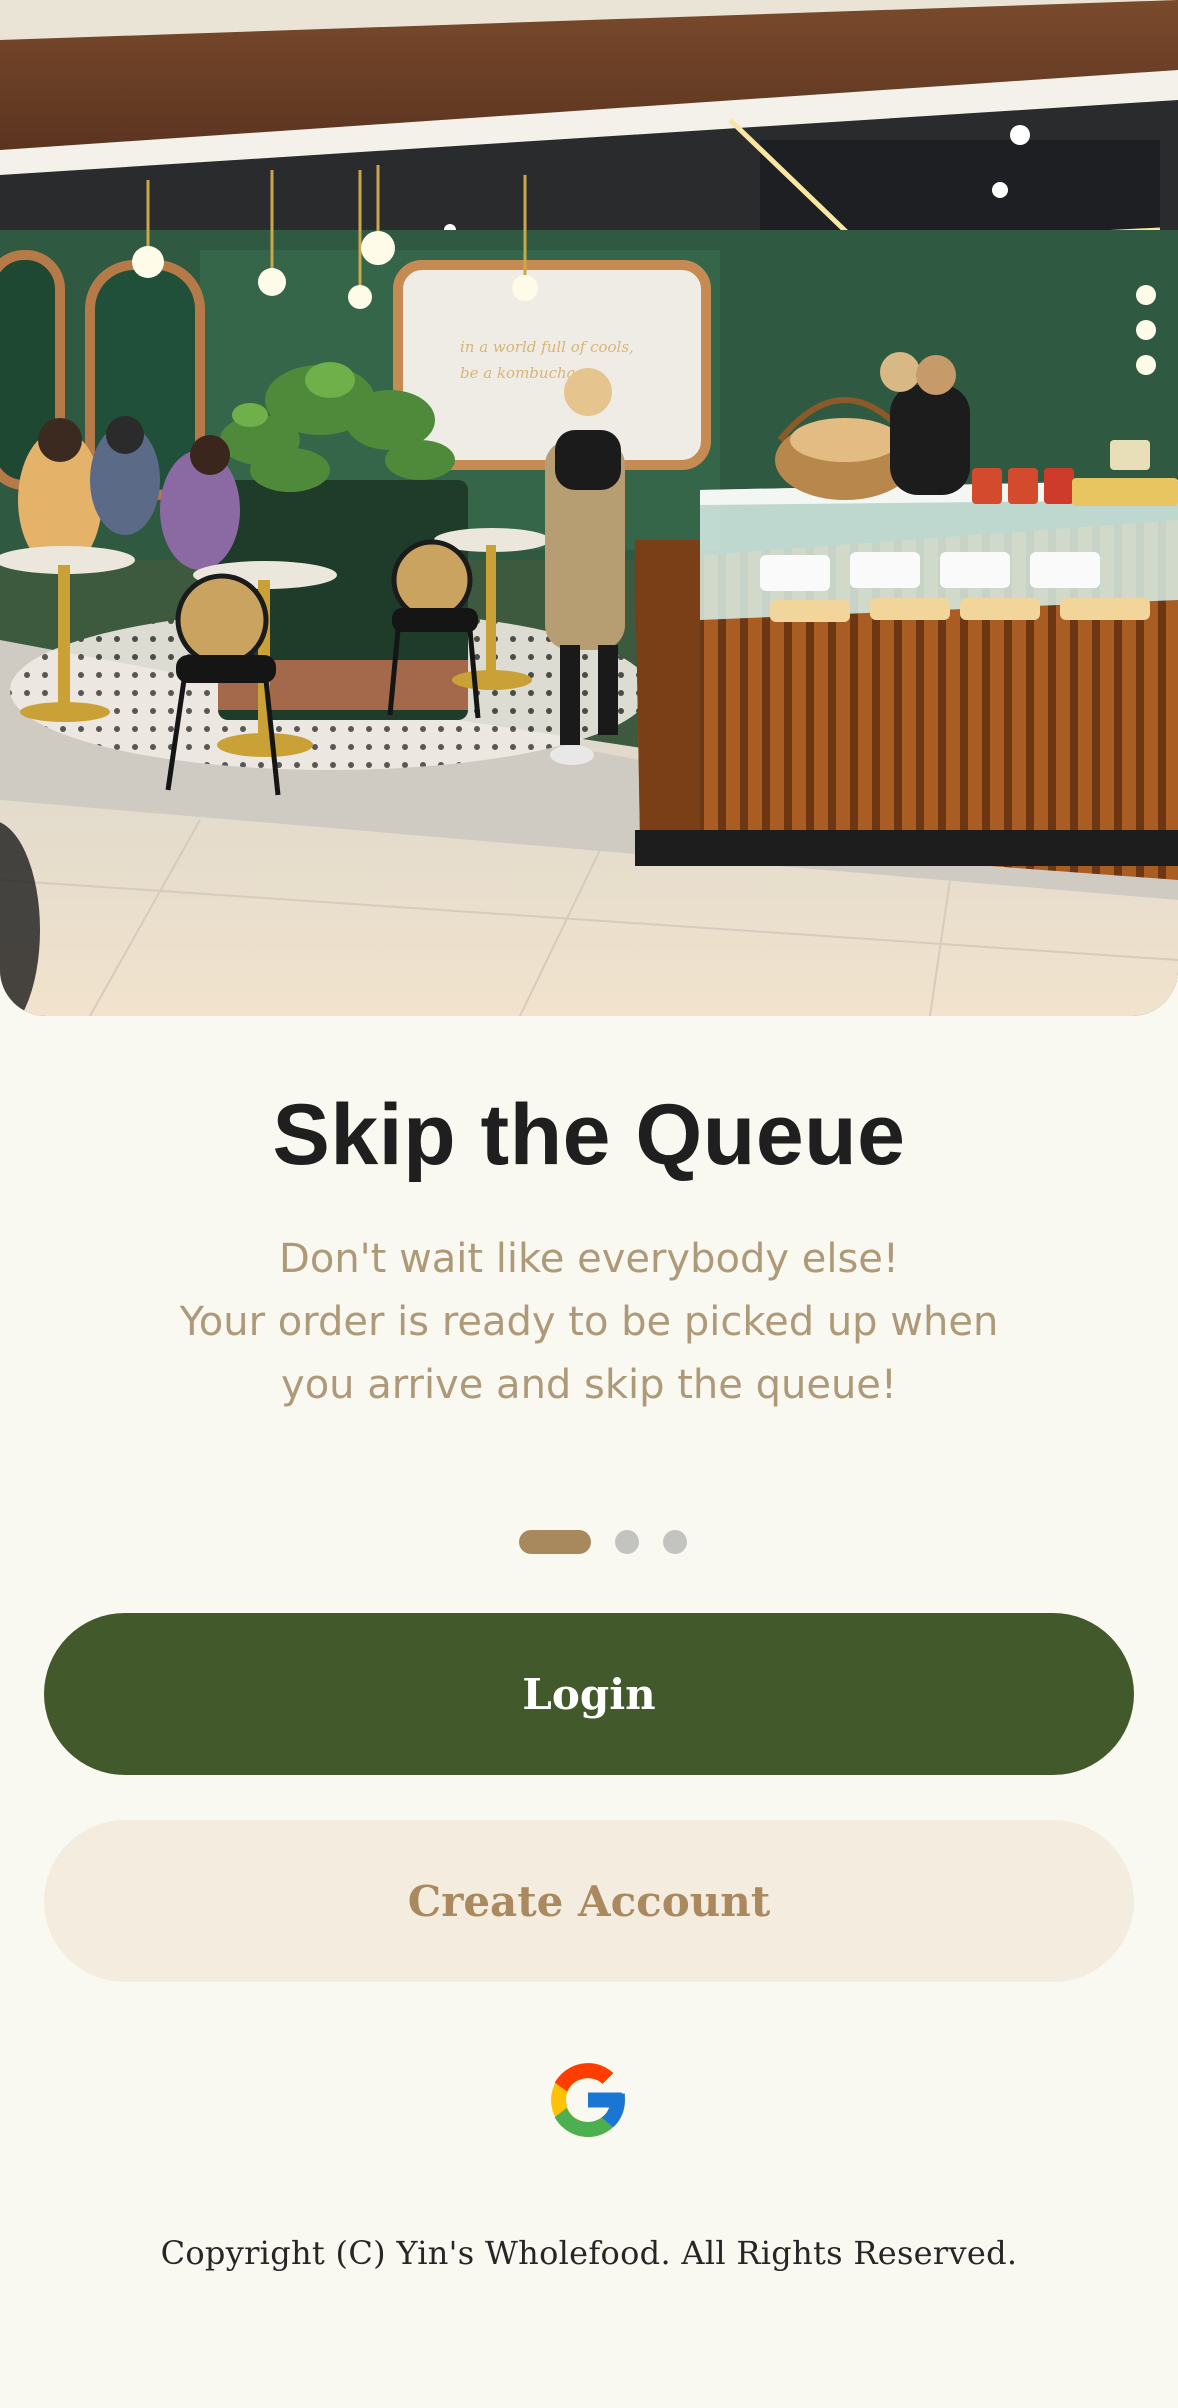 Image resolution: width=1178 pixels, height=2408 pixels. I want to click on page-dot-active, so click(555, 1542).